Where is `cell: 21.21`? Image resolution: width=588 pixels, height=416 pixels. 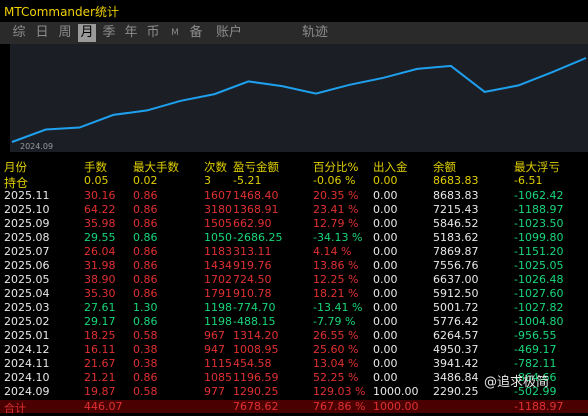
cell: 21.21 is located at coordinates (100, 377).